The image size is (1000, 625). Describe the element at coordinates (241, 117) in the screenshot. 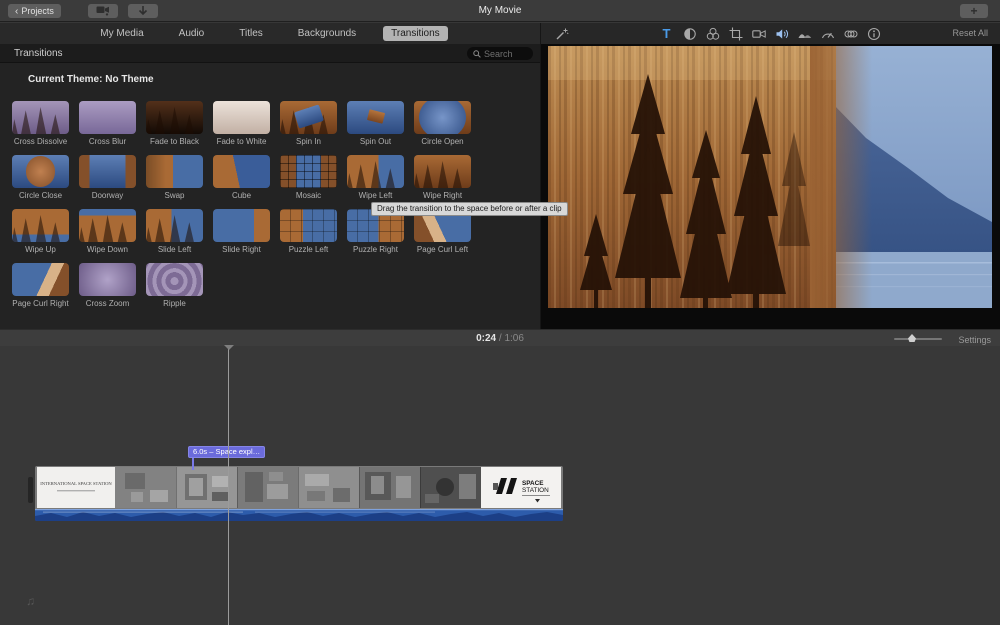

I see `transition-thumbnail-fade-to-white` at that location.